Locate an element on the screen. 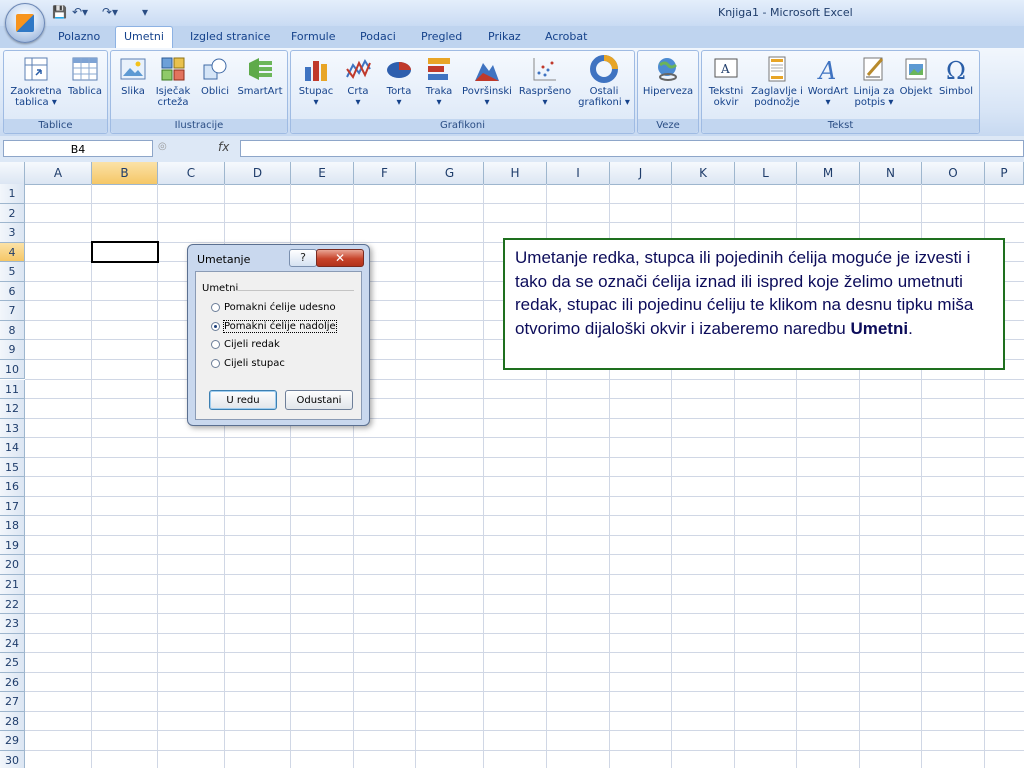 This screenshot has width=1024, height=768. row-header: 19 is located at coordinates (12, 545).